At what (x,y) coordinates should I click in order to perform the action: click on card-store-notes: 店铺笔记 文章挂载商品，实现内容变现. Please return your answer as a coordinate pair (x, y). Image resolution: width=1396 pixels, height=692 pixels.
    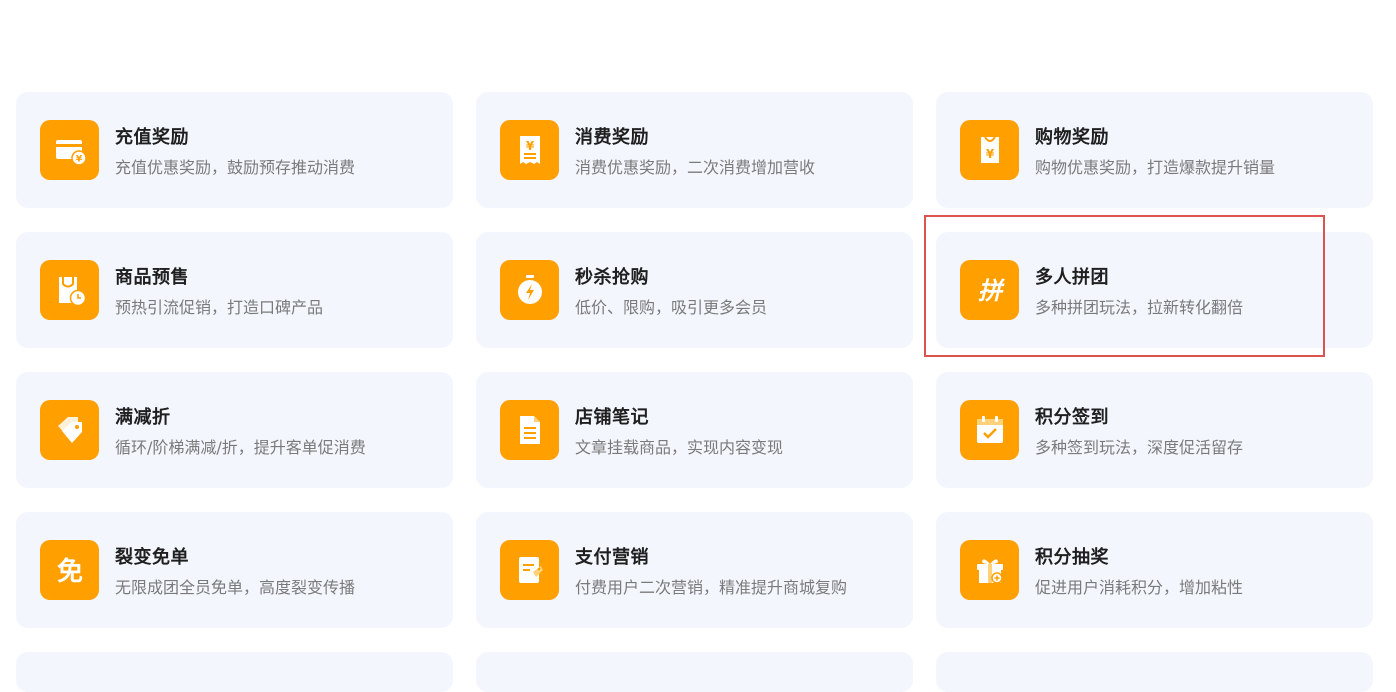
    Looking at the image, I should click on (694, 430).